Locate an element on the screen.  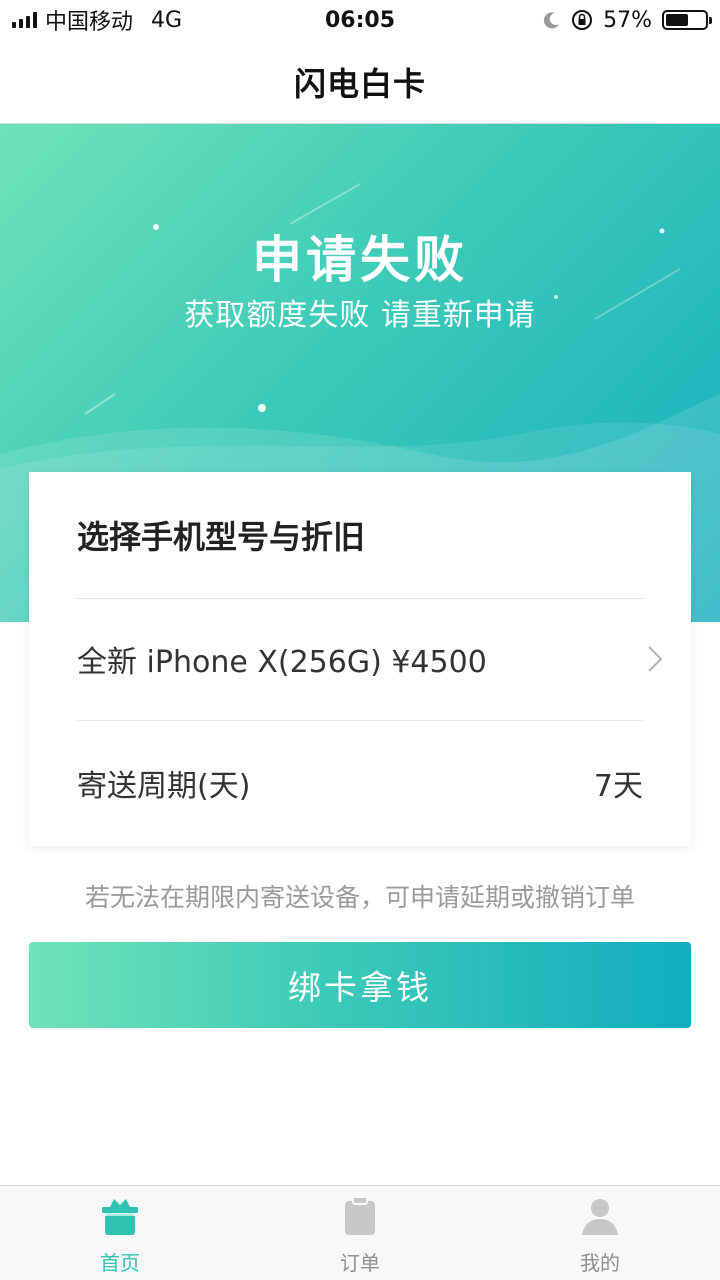
tab-profile-label: 我的 is located at coordinates (600, 1263).